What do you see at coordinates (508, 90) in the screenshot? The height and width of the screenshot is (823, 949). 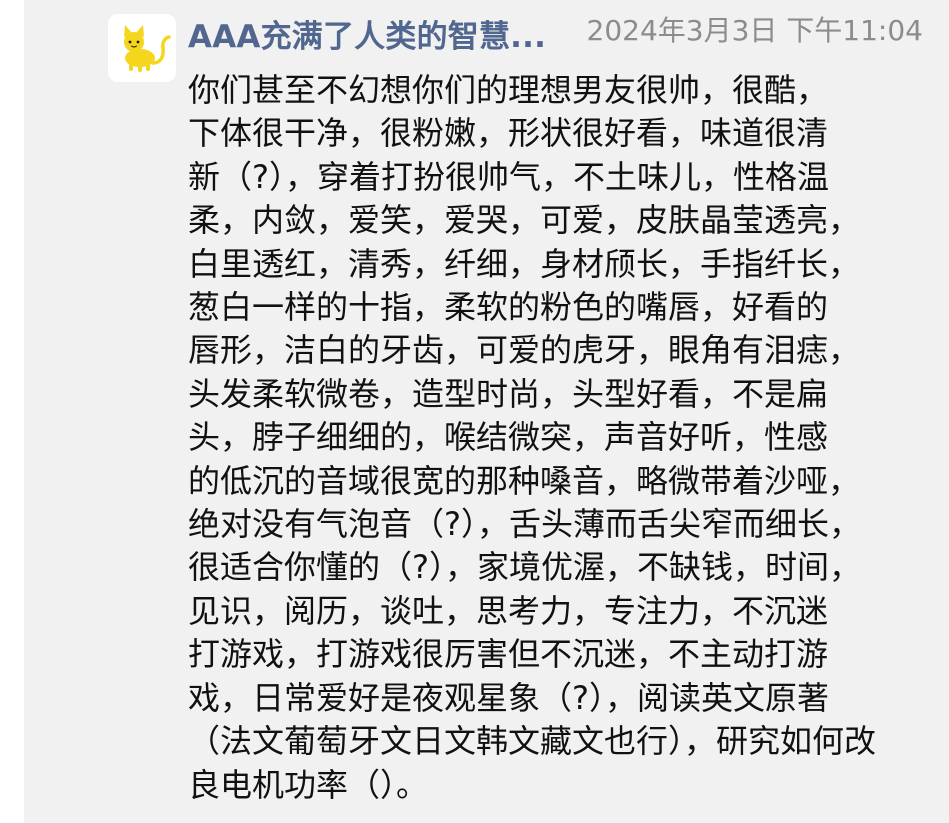 I see `message-line: 你们甚至不幻想你们的理想男友很帅，很酷，` at bounding box center [508, 90].